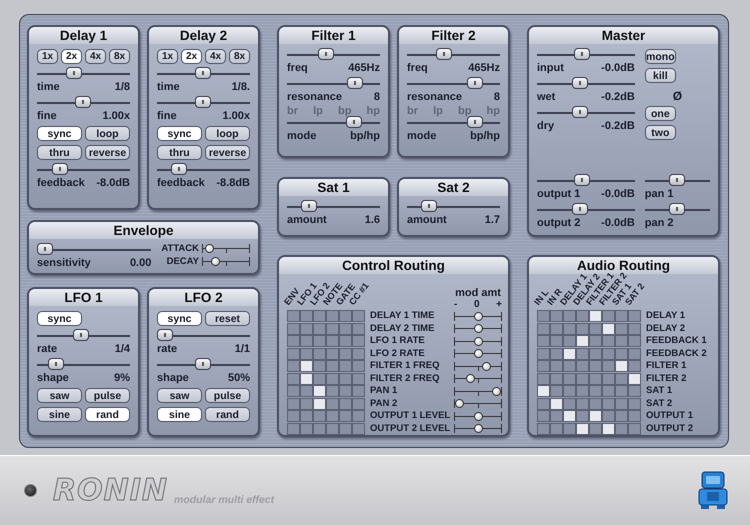 The width and height of the screenshot is (750, 525). I want to click on toggle-button: two, so click(660, 132).